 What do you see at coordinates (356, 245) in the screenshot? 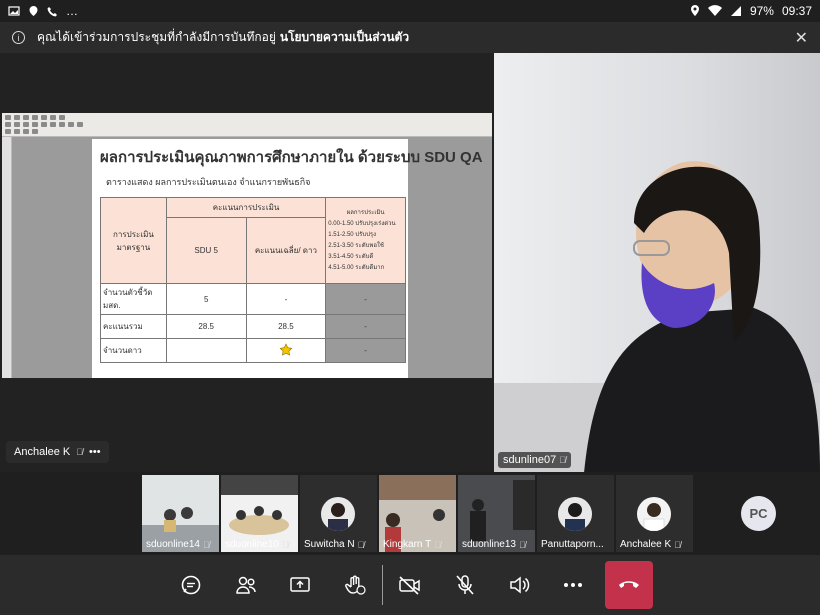
I see `scale-line: 2.51-3.50 ระดับพอใช้` at bounding box center [356, 245].